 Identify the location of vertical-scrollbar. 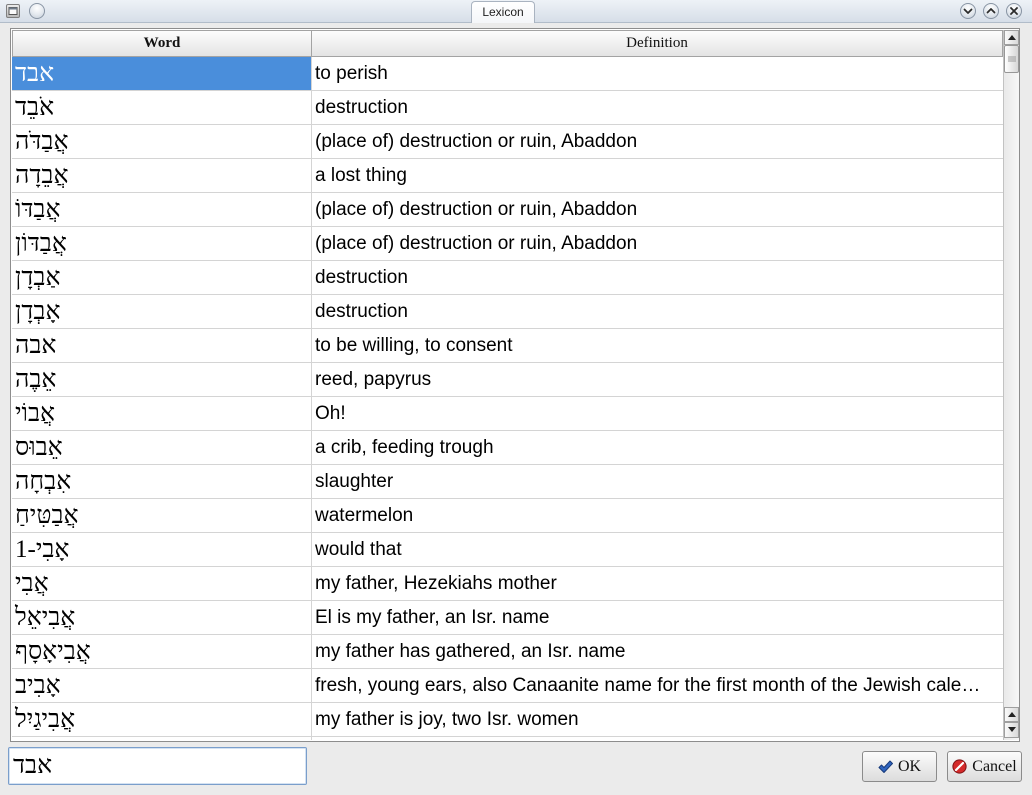
(1011, 385).